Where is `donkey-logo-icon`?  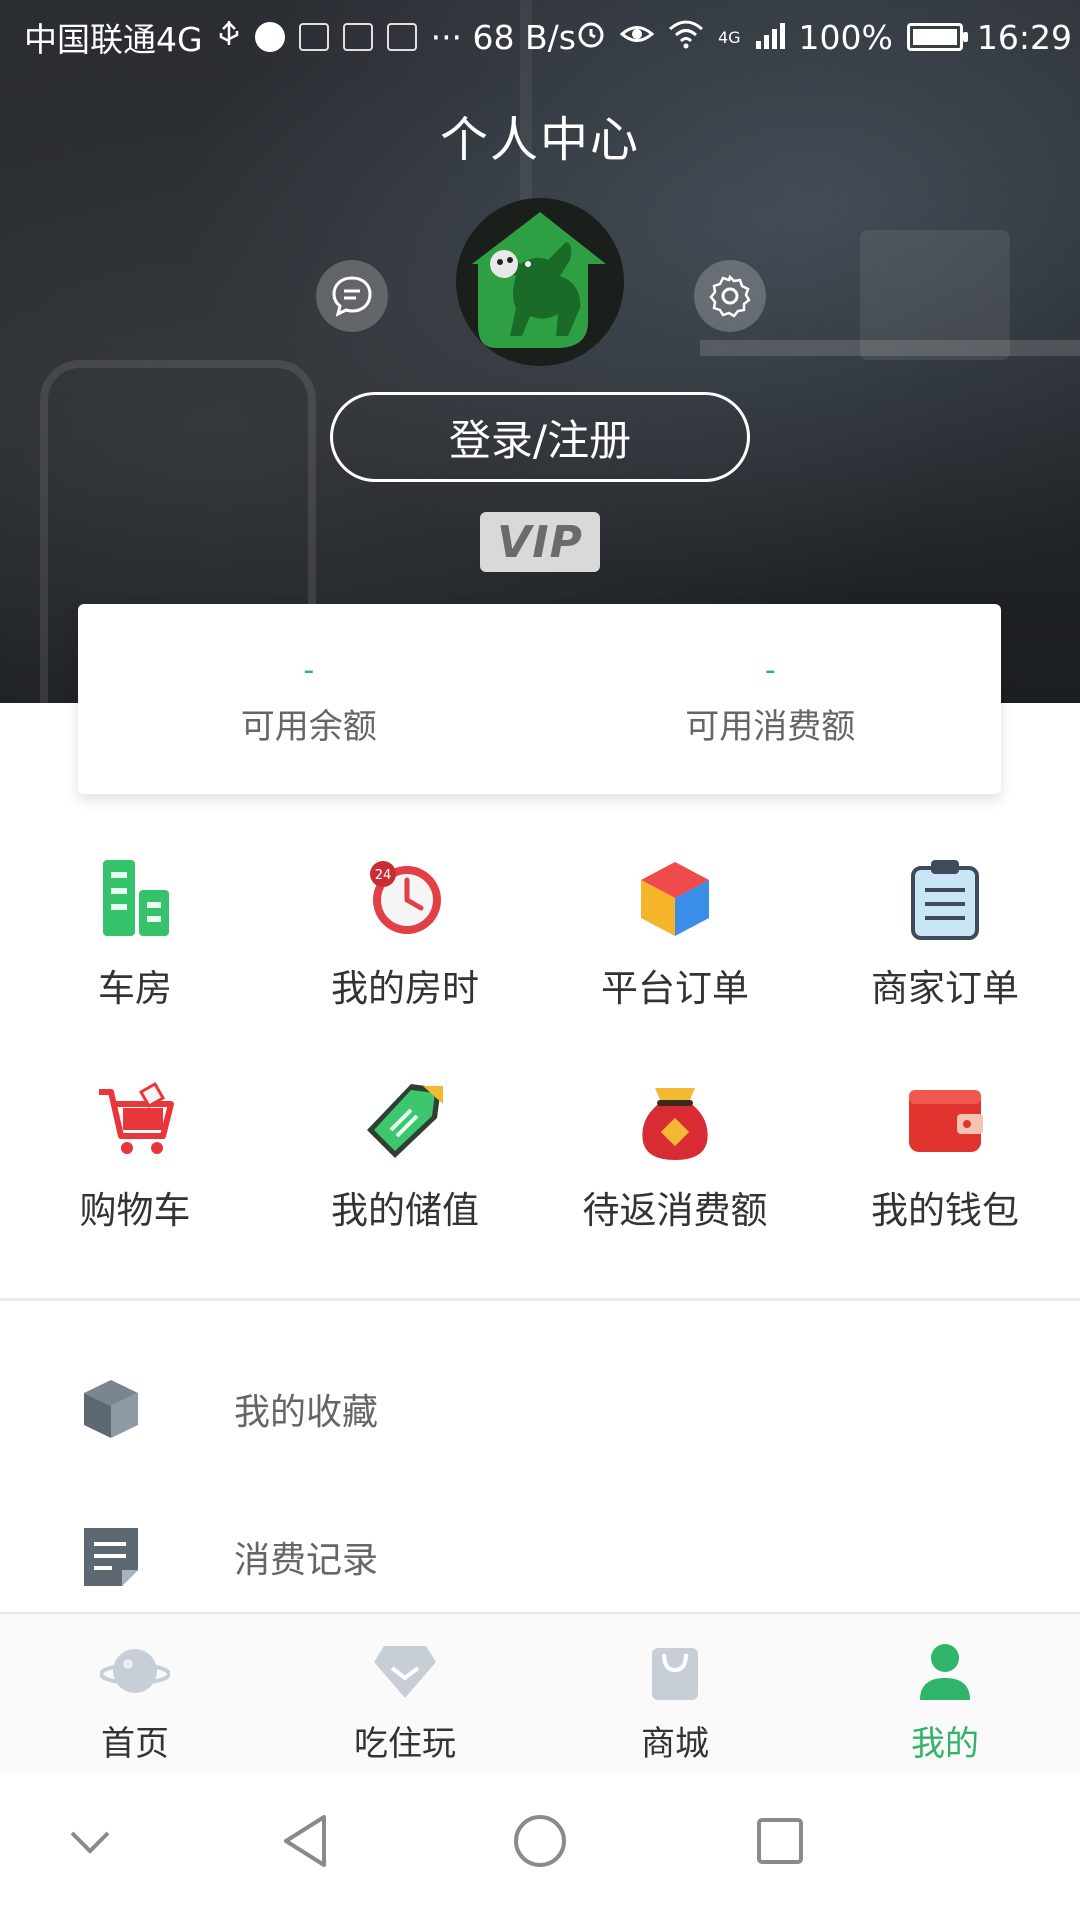
donkey-logo-icon is located at coordinates (540, 282).